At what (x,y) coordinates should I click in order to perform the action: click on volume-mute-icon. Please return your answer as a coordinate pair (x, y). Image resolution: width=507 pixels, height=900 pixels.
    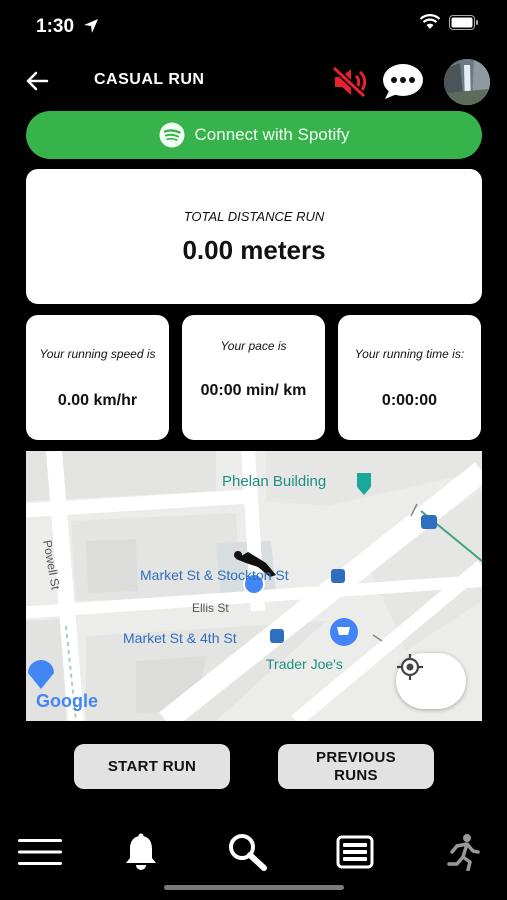
    Looking at the image, I should click on (349, 82).